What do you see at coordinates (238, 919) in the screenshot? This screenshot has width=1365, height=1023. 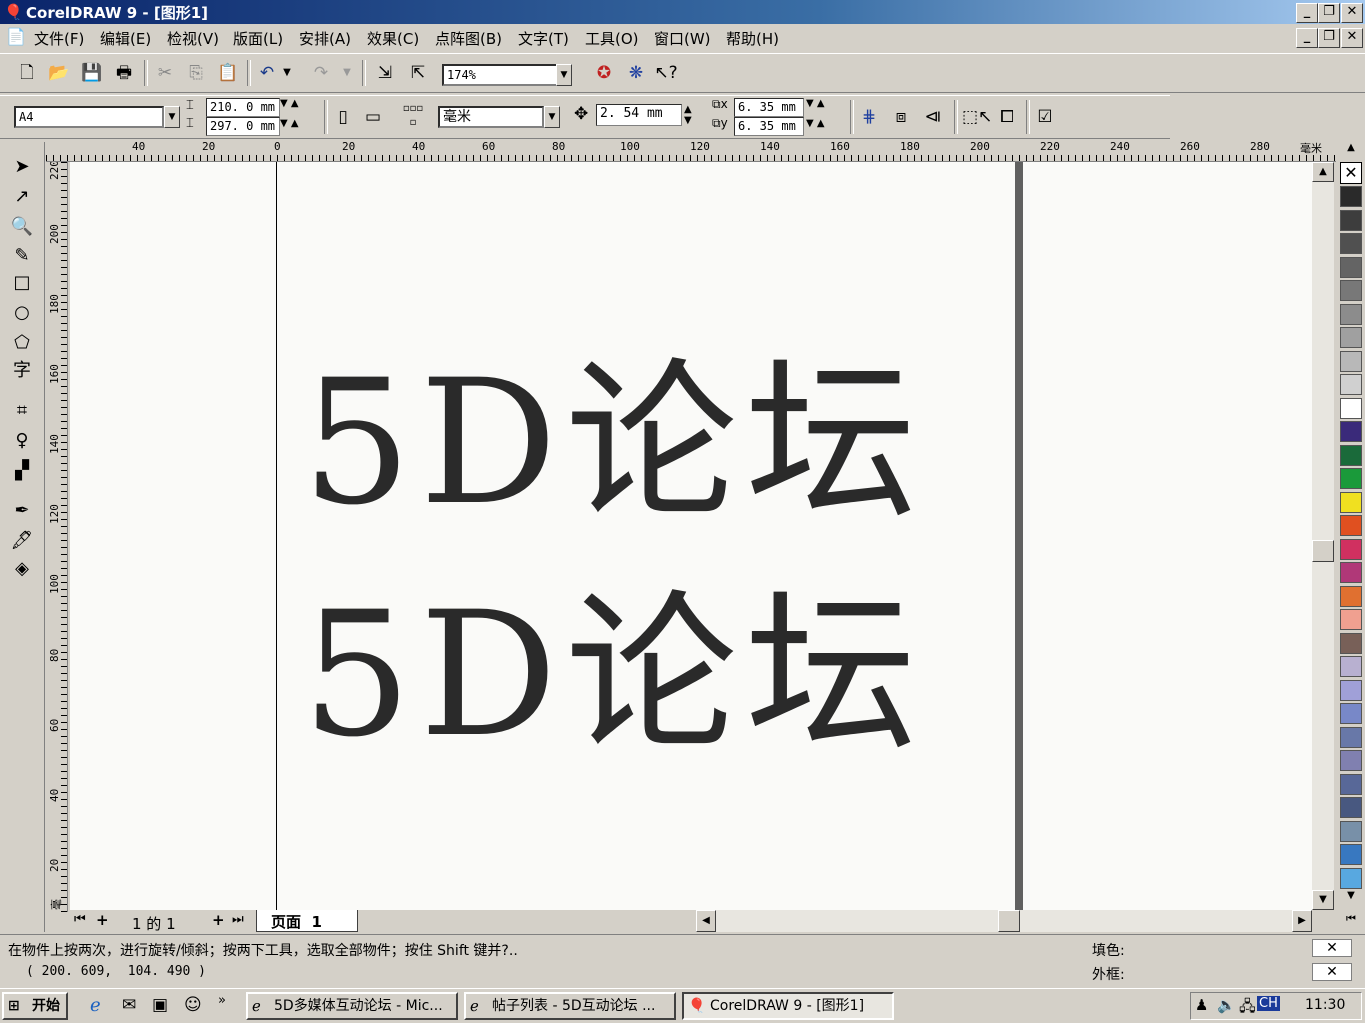 I see `last-page-icon: ⏭` at bounding box center [238, 919].